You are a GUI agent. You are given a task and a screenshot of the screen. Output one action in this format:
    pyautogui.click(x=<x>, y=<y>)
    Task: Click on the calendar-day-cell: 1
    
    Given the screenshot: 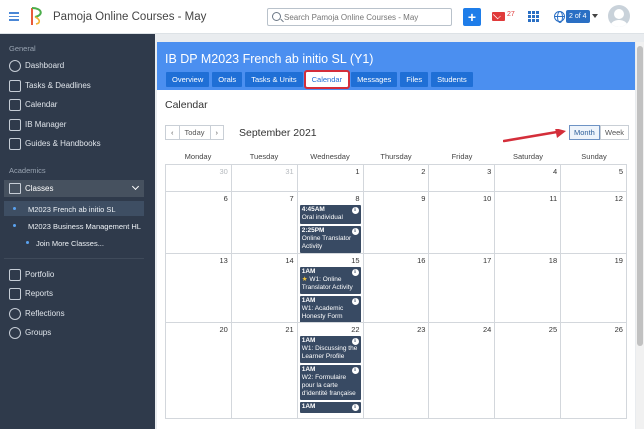 What is the action you would take?
    pyautogui.click(x=330, y=178)
    